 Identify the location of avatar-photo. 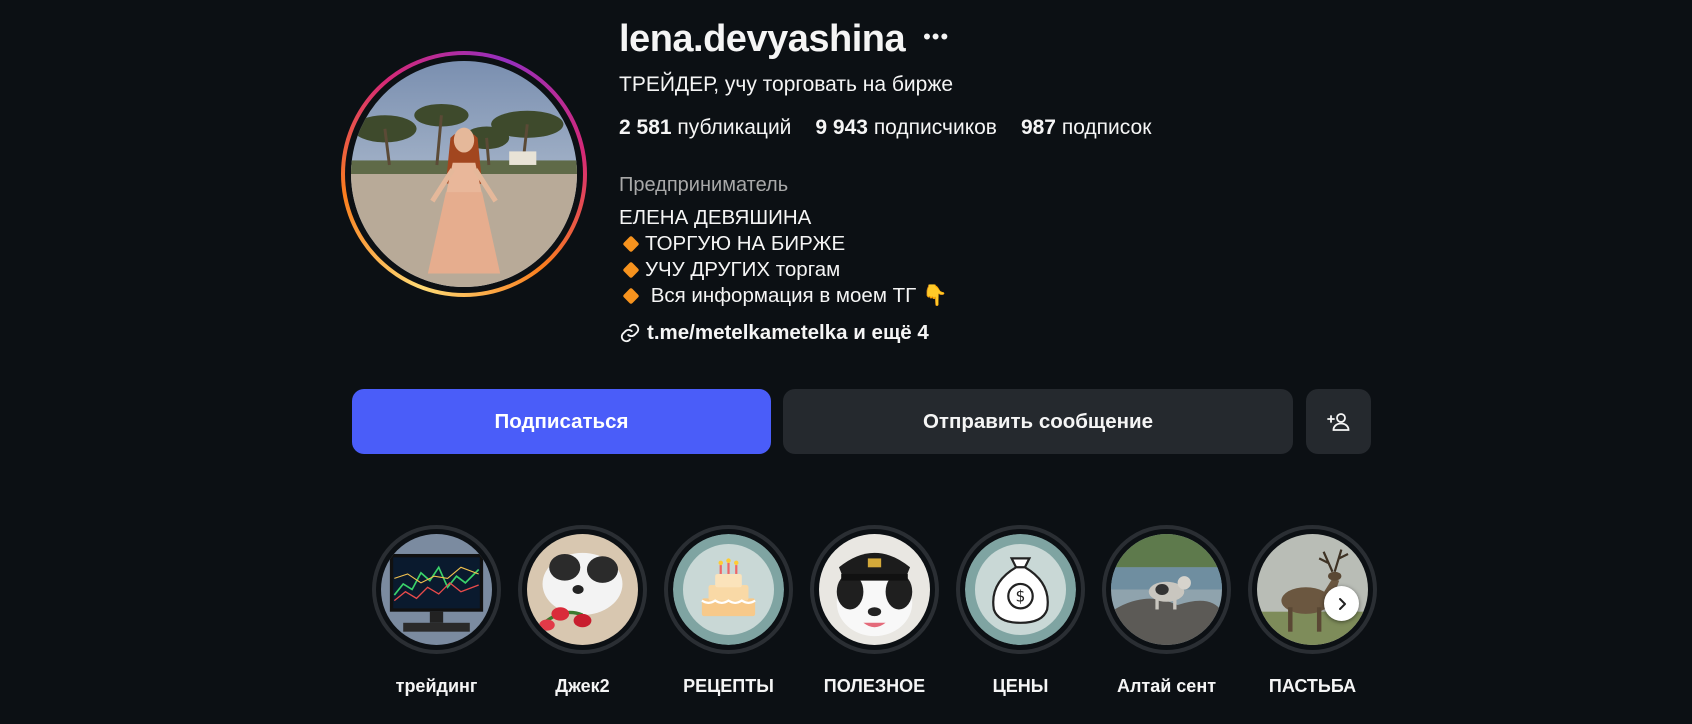
(464, 174).